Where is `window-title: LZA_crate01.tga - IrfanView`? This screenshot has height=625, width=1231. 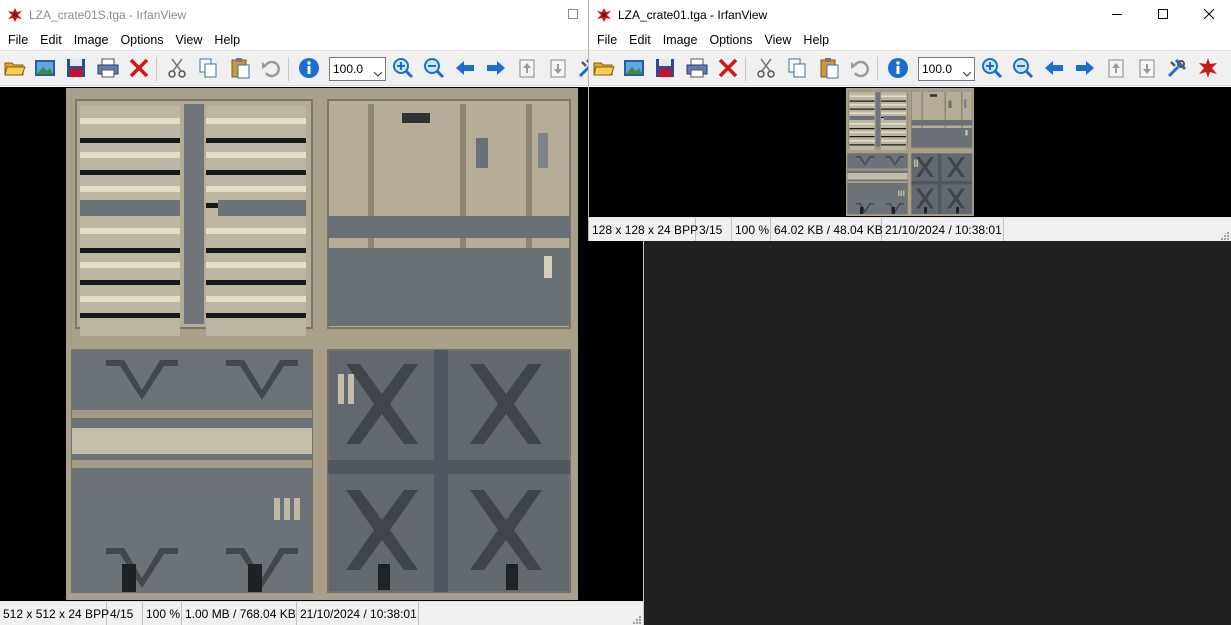 window-title: LZA_crate01.tga - IrfanView is located at coordinates (693, 15).